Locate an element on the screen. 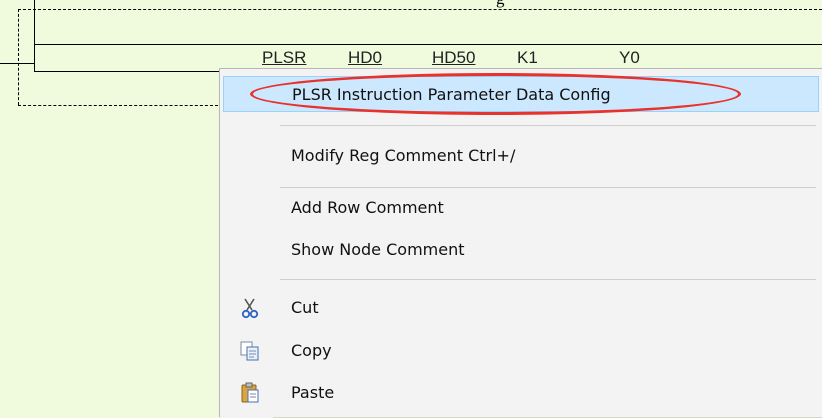  instruction-operand-4: Y0 is located at coordinates (629, 57).